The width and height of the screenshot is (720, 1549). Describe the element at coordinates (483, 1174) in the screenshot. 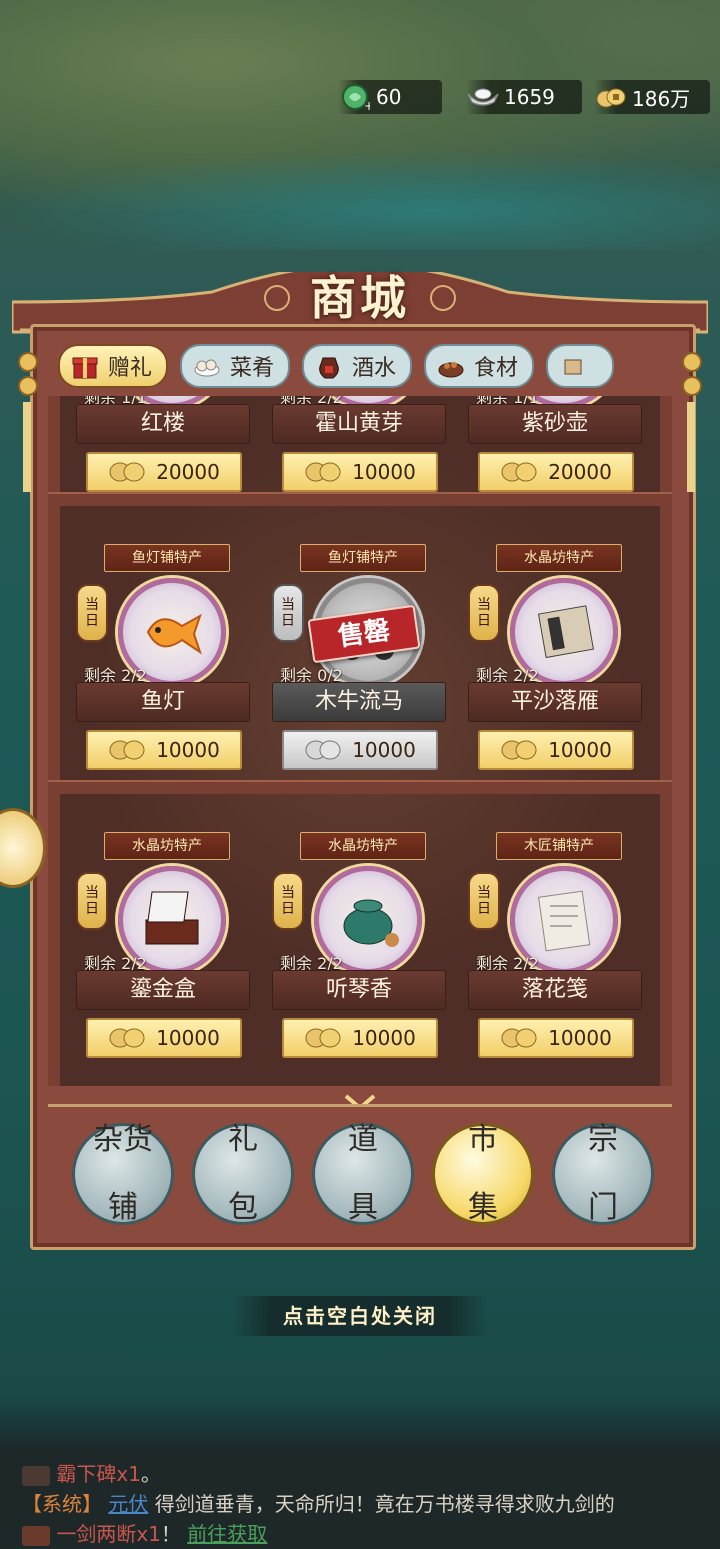

I see `nav-market: 市集` at that location.